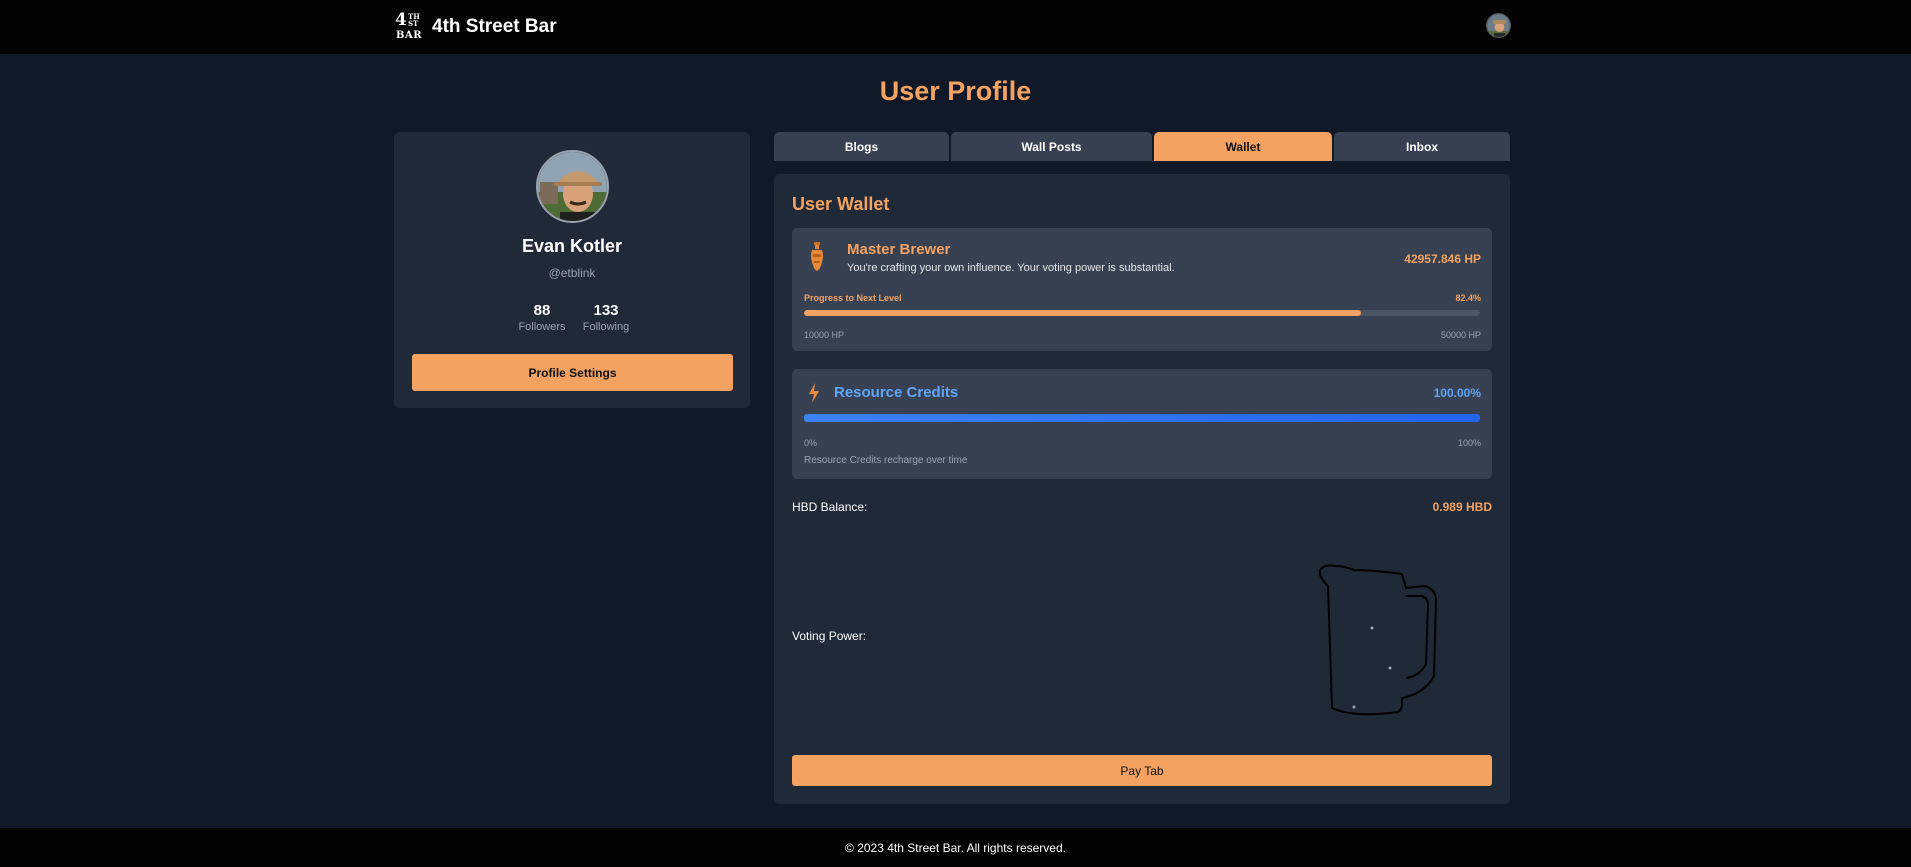 Image resolution: width=1911 pixels, height=867 pixels. Describe the element at coordinates (955, 91) in the screenshot. I see `page-title: User Profile` at that location.